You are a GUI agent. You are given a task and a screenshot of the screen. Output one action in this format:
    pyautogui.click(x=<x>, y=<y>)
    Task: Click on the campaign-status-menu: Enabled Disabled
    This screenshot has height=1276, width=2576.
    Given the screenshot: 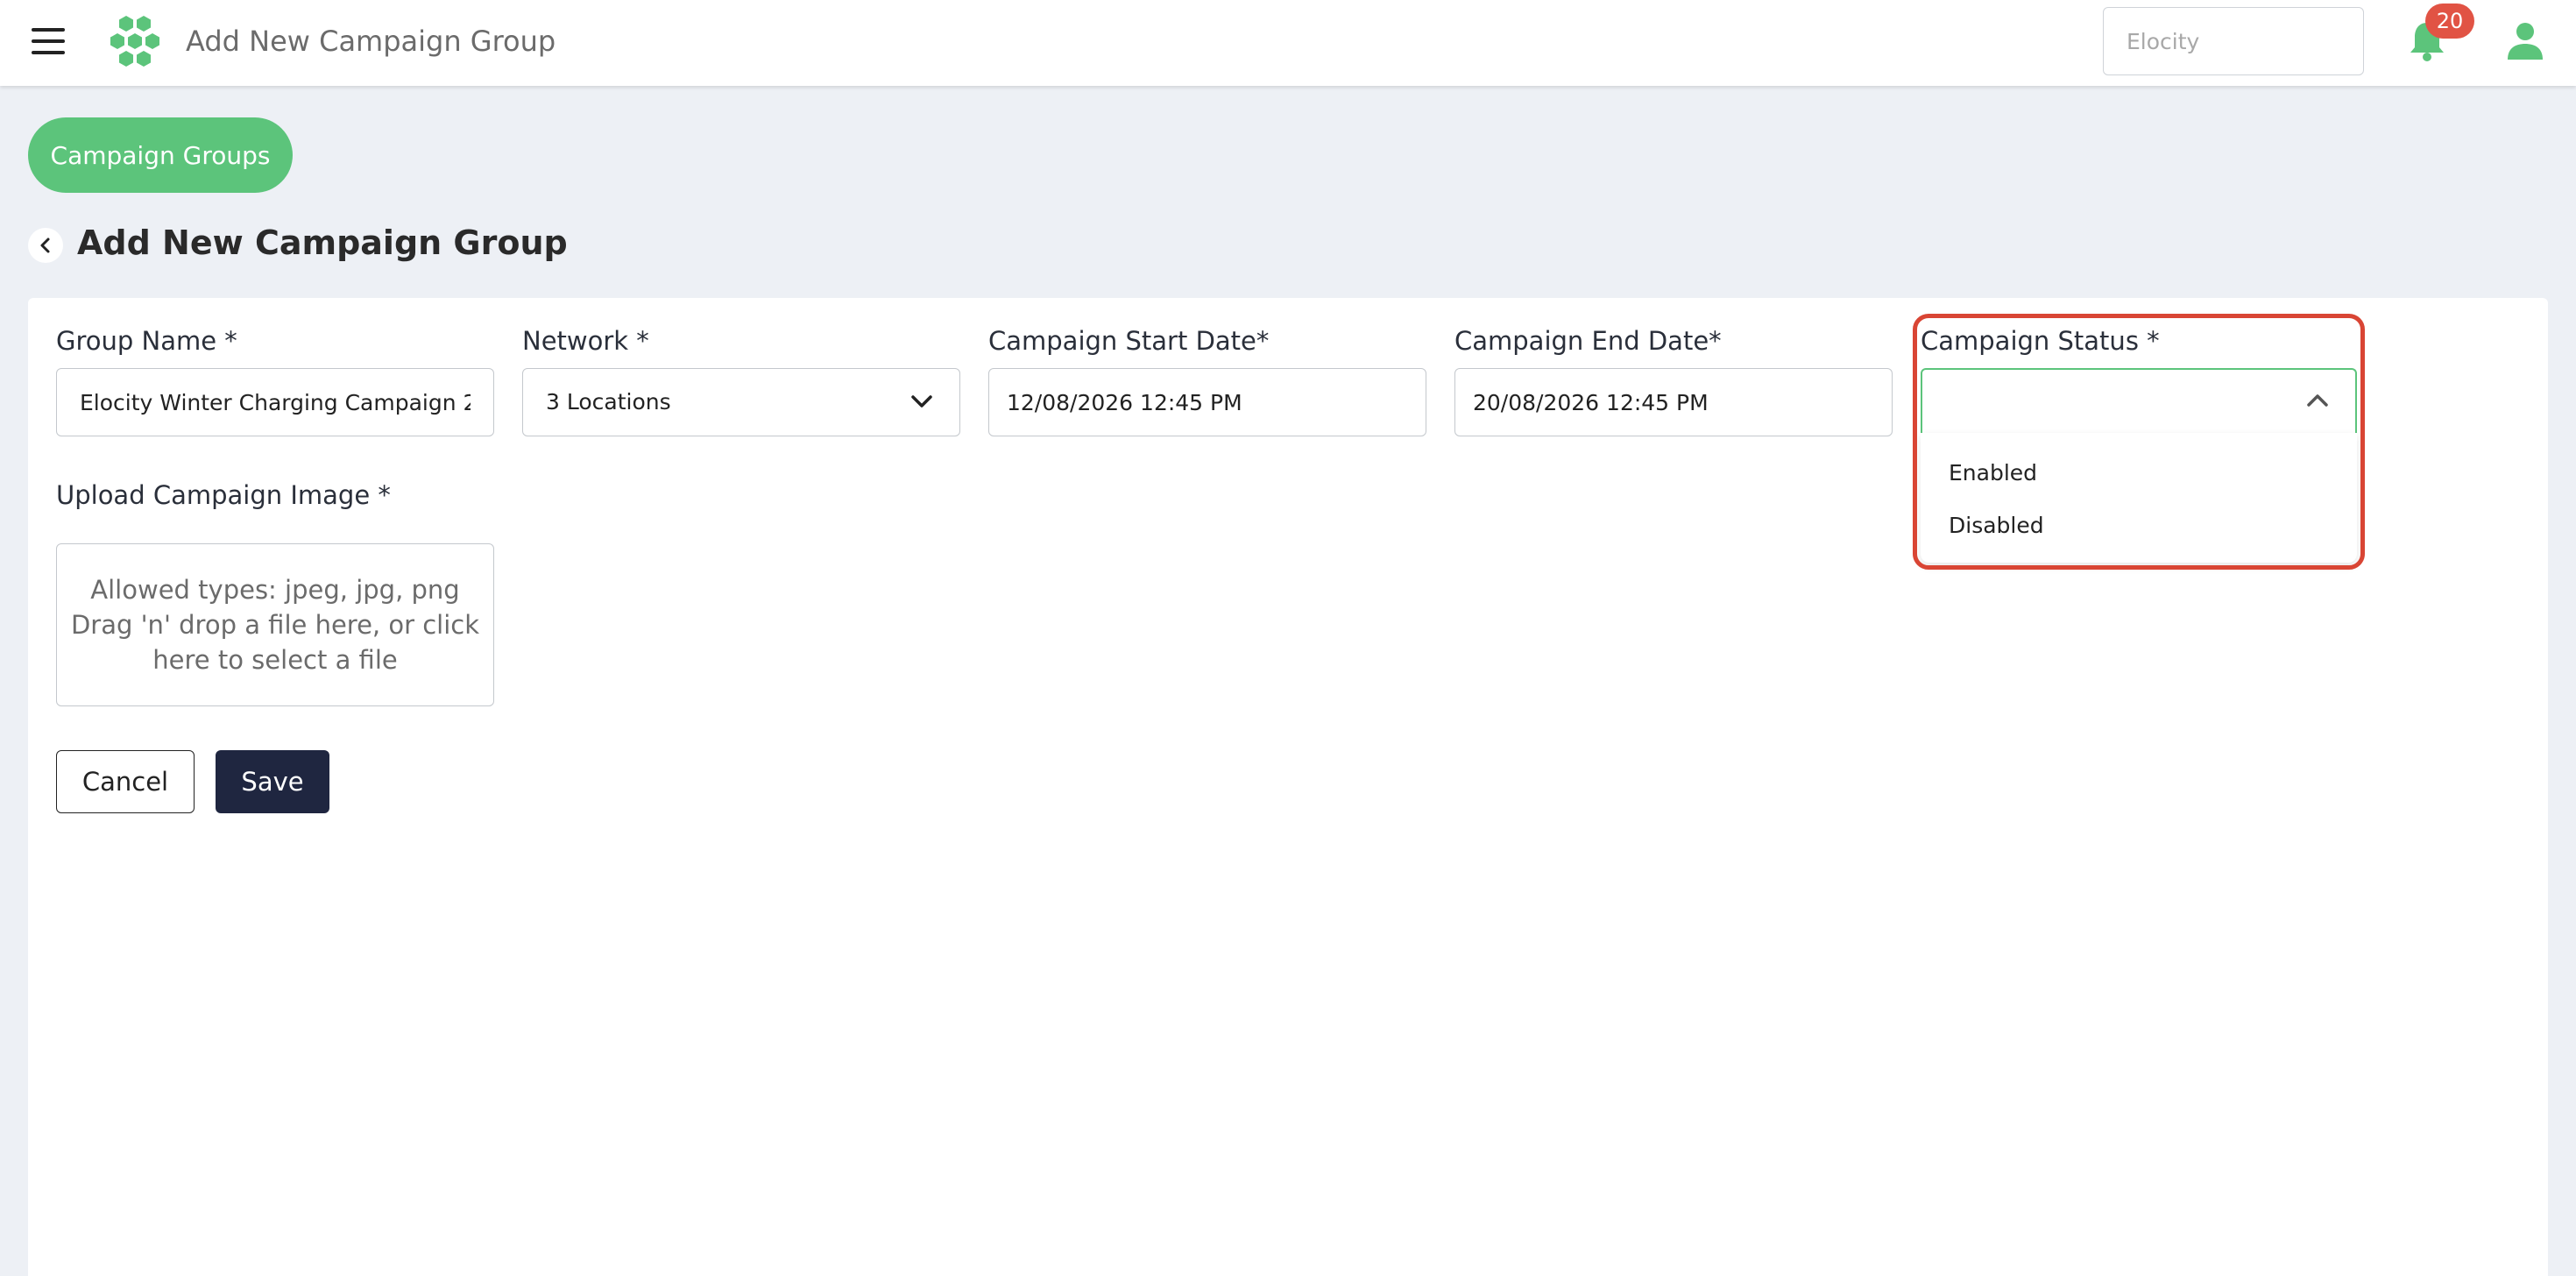 What is the action you would take?
    pyautogui.click(x=2139, y=498)
    